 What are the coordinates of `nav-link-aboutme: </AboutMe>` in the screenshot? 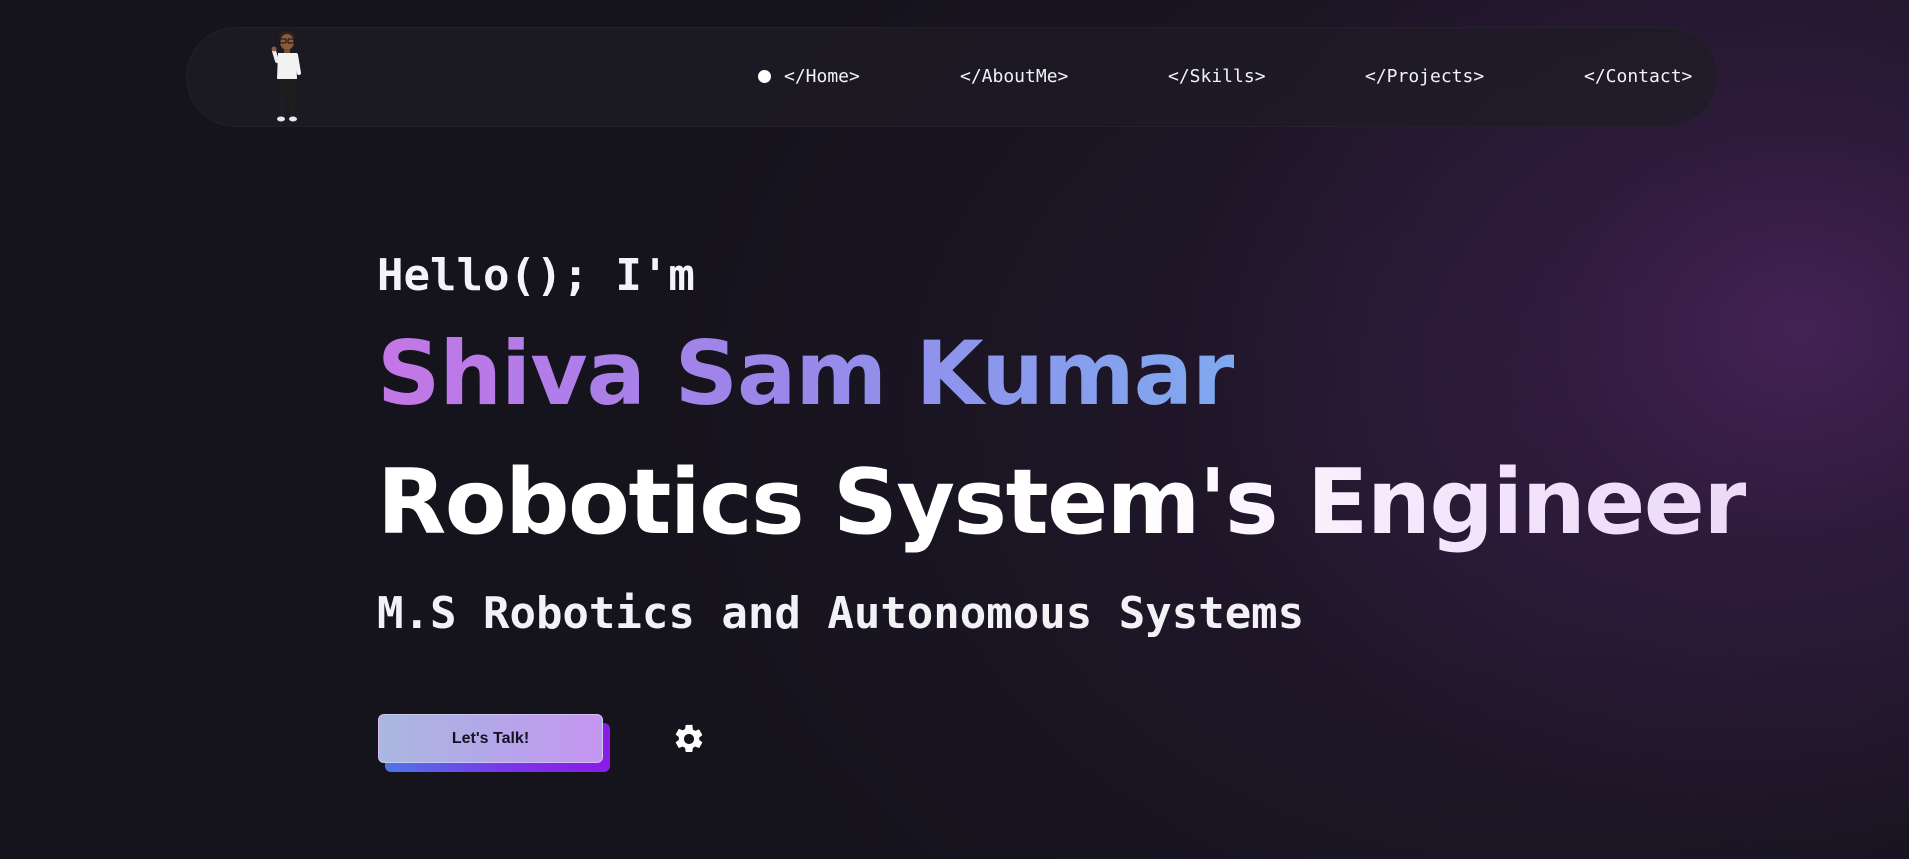 It's located at (1014, 77).